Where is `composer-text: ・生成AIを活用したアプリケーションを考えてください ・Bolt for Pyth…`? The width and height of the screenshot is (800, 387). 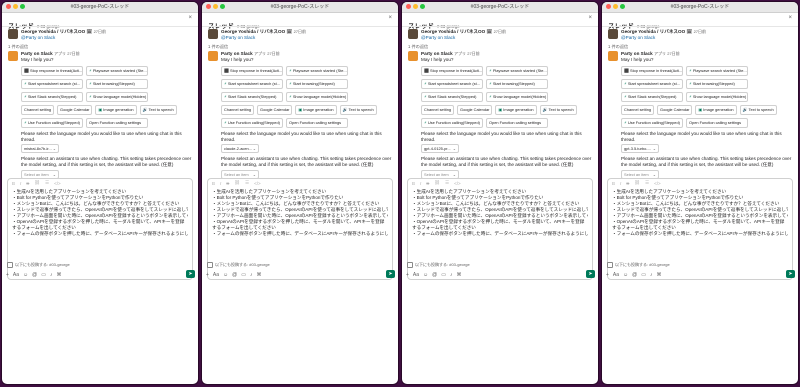
composer-text: ・生成AIを活用したアプリケーションを考えてください ・Bolt for Pyth… is located at coordinates (100, 213).